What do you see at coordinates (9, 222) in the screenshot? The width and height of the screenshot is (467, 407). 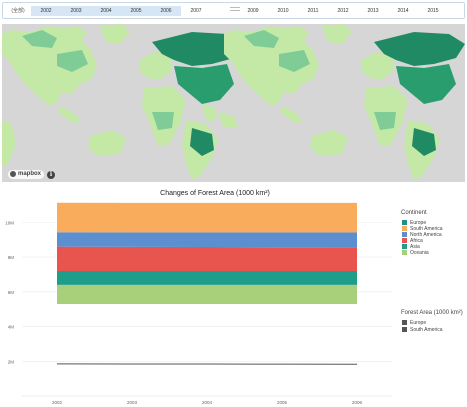 I see `y-tick-label: 10M` at bounding box center [9, 222].